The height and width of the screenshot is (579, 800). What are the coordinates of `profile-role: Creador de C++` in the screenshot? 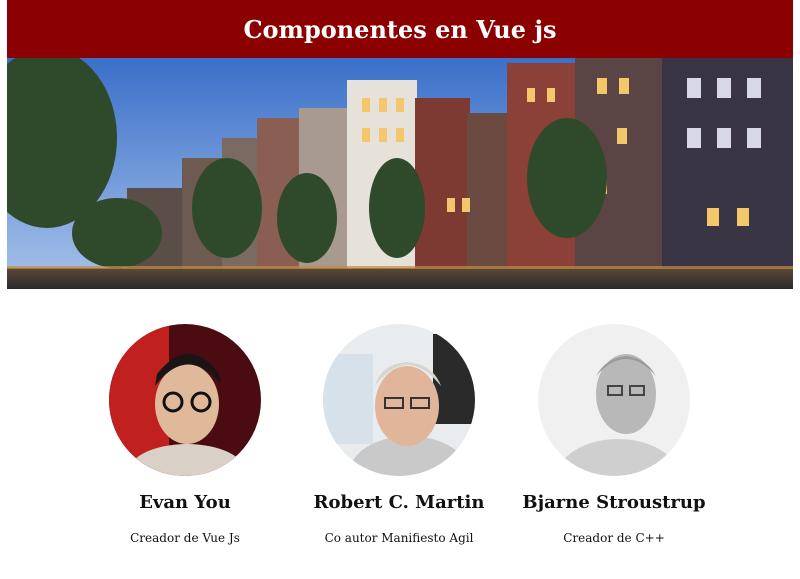 It's located at (614, 538).